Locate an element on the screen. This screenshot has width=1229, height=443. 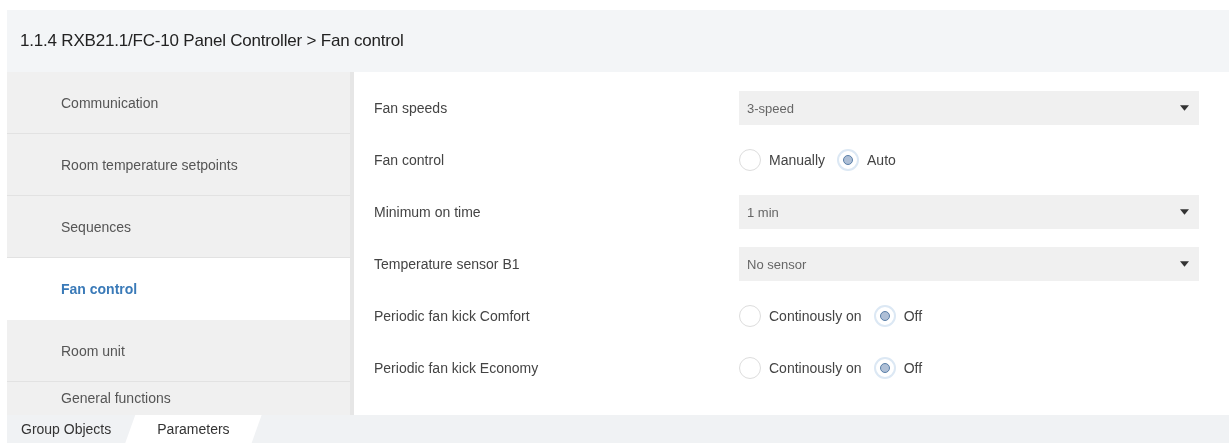
radio-label: Auto is located at coordinates (881, 160).